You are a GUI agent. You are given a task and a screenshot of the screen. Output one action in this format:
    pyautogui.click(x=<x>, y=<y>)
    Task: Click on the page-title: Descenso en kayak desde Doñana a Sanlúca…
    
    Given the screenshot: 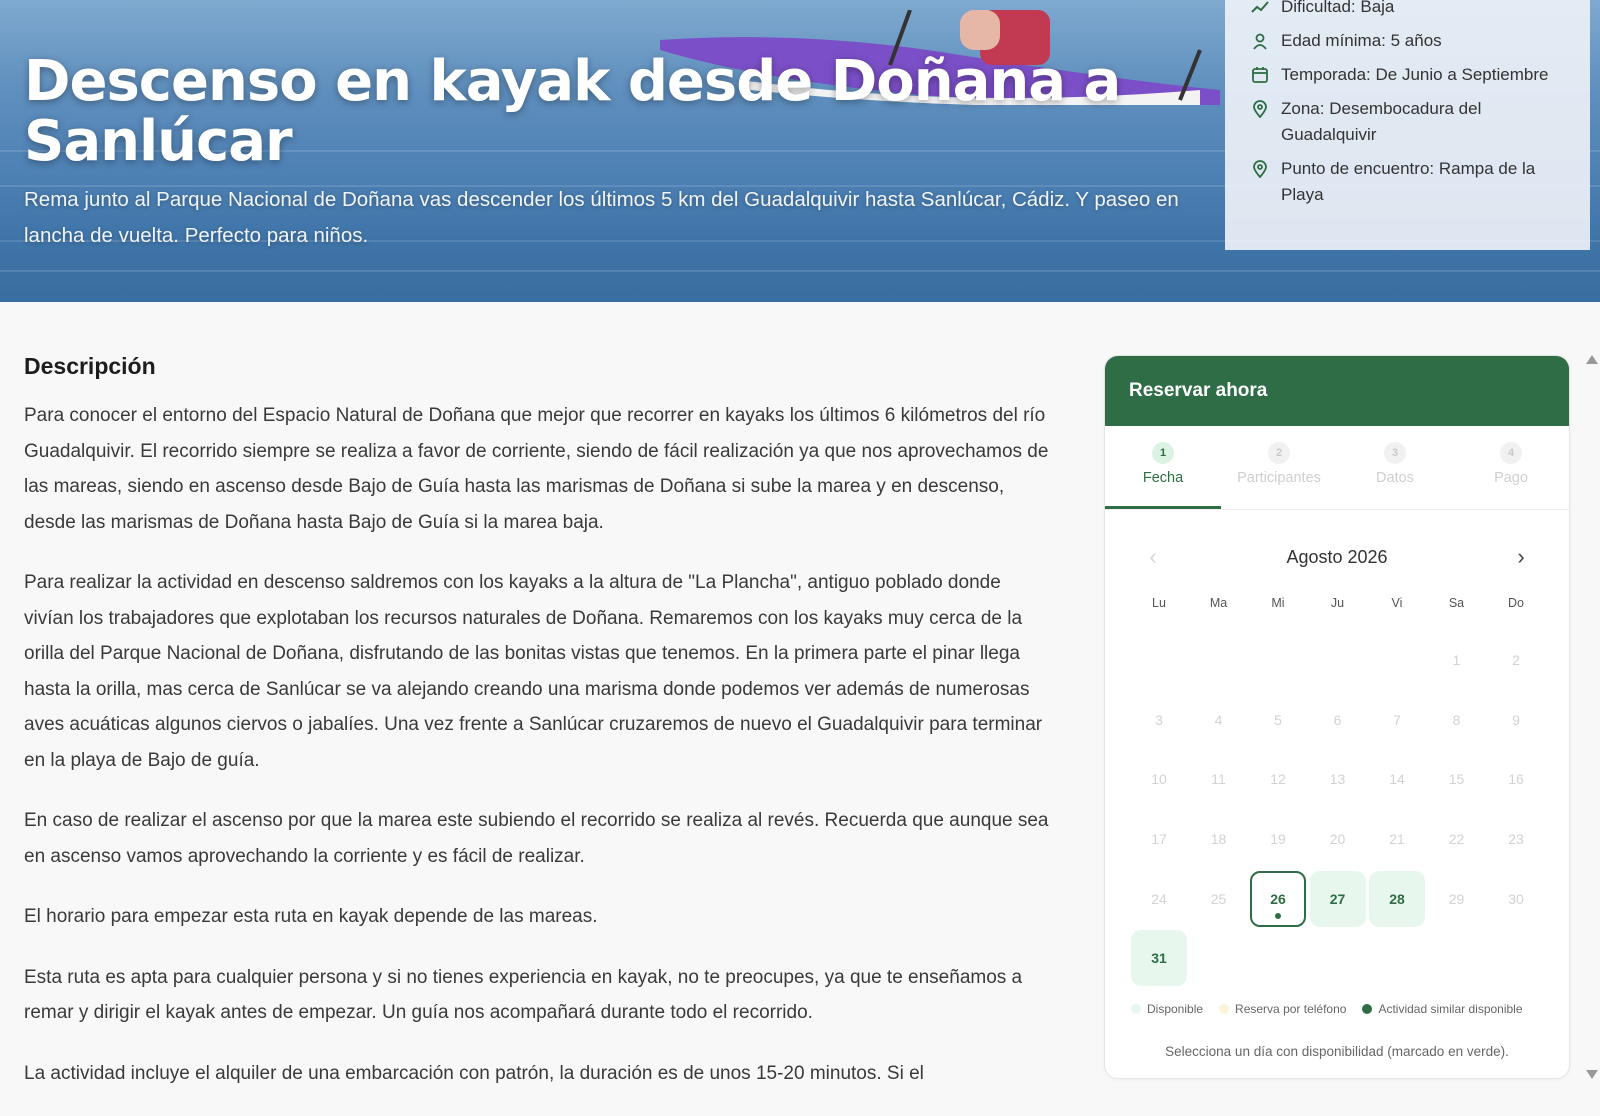 What is the action you would take?
    pyautogui.click(x=572, y=111)
    